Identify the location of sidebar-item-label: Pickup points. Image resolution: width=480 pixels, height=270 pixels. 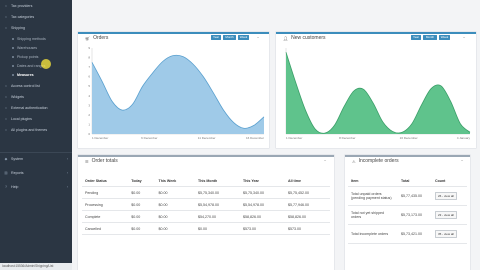
(28, 57).